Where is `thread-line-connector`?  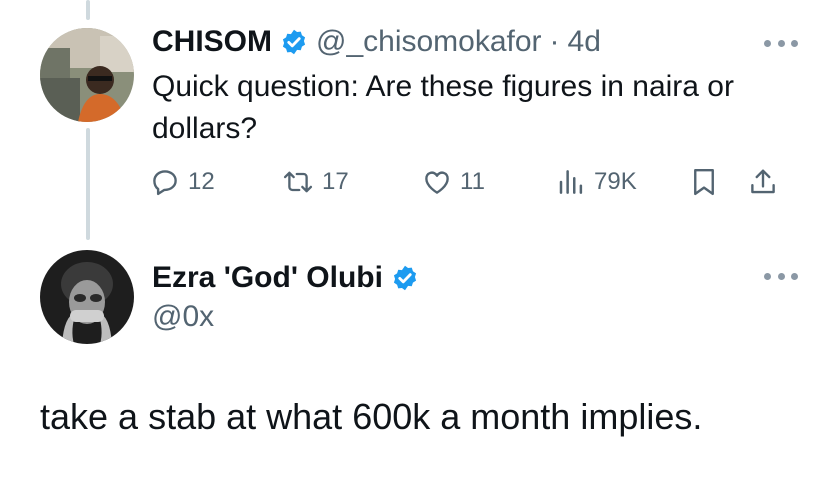
thread-line-connector is located at coordinates (88, 184).